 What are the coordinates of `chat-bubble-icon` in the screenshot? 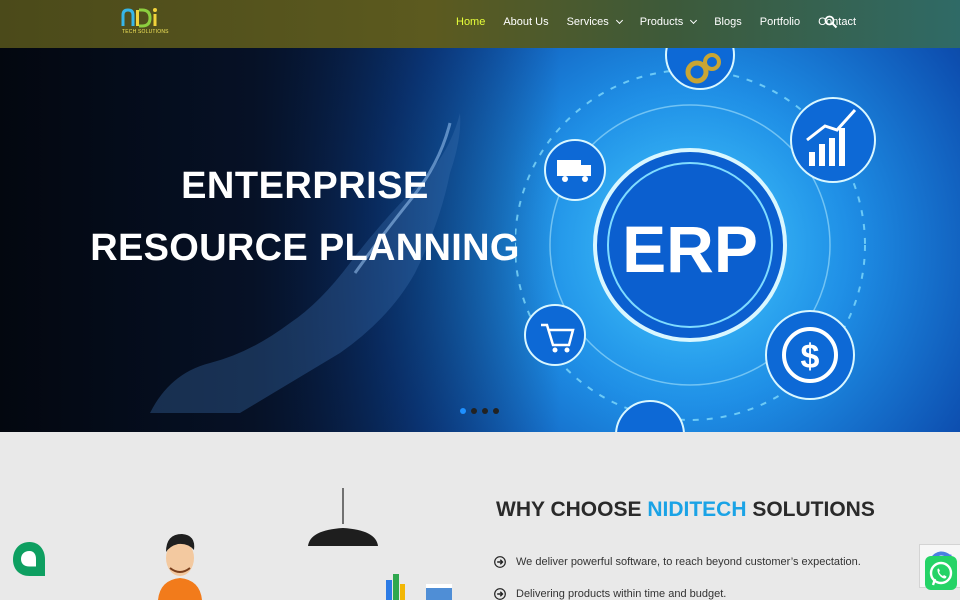 It's located at (28, 559).